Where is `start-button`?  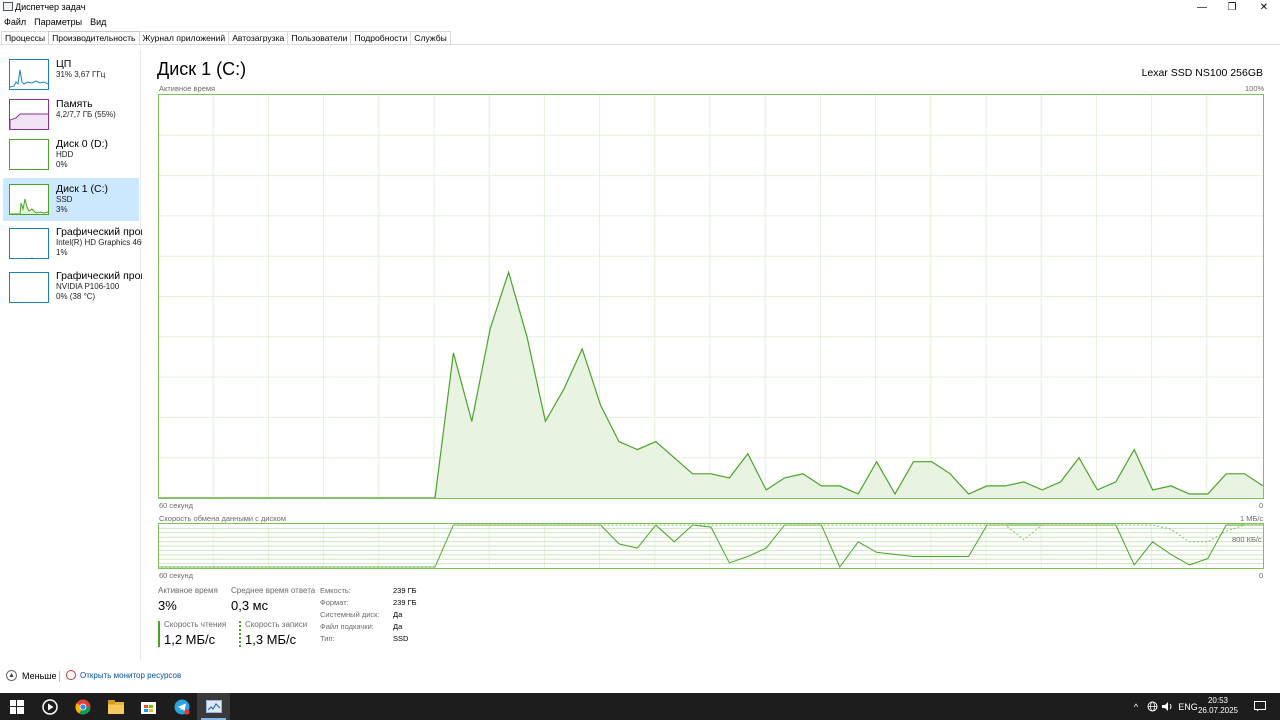
start-button is located at coordinates (16, 706).